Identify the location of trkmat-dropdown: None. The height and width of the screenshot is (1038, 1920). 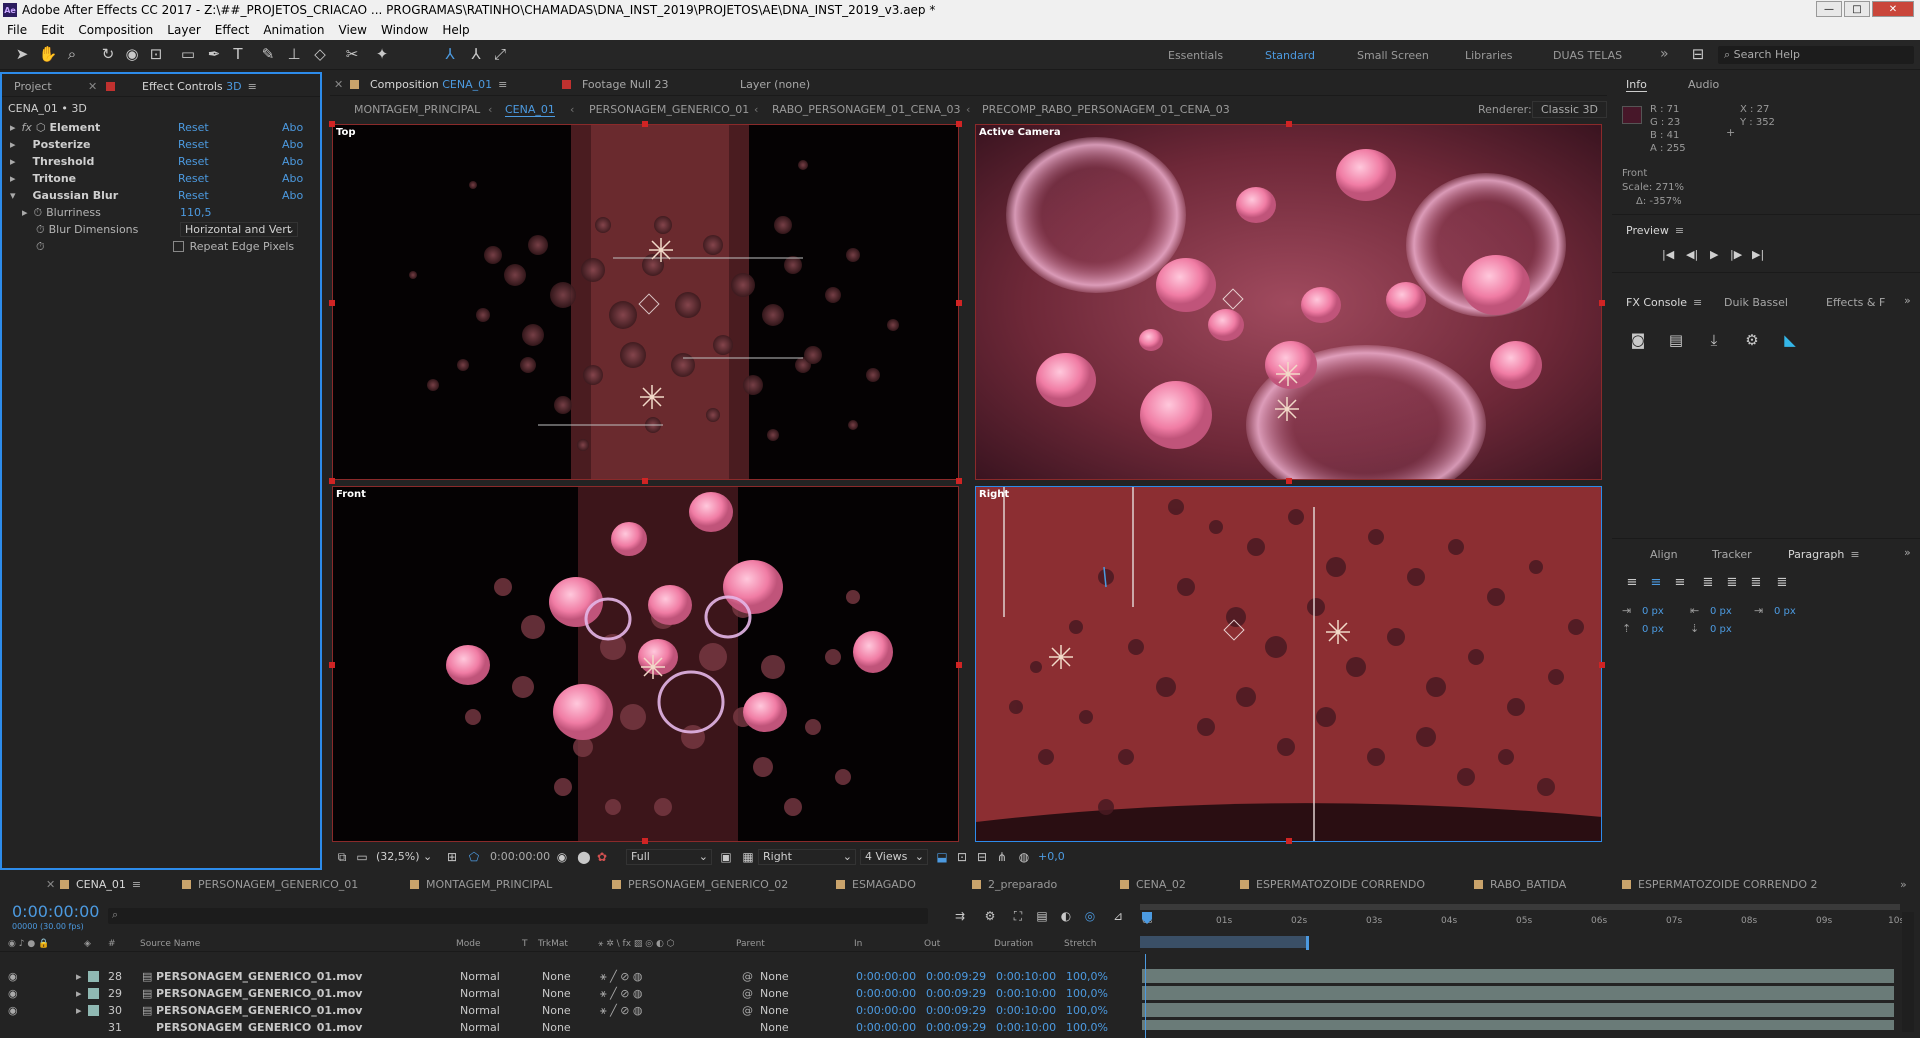
(556, 976).